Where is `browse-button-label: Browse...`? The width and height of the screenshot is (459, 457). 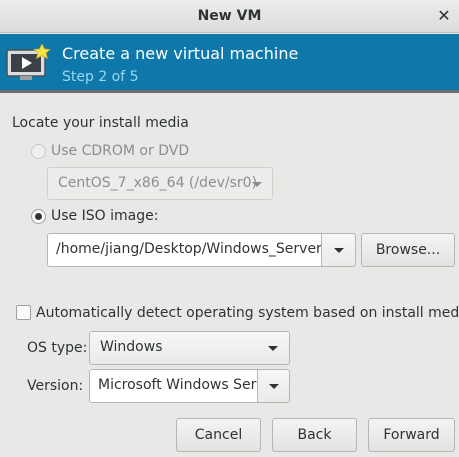
browse-button-label: Browse... is located at coordinates (408, 250).